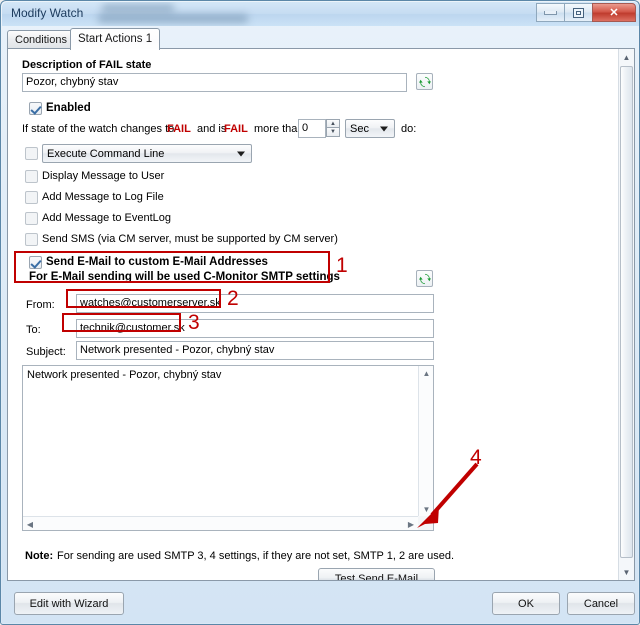 Image resolution: width=640 pixels, height=625 pixels. Describe the element at coordinates (342, 265) in the screenshot. I see `annotation-number-1: 1` at that location.